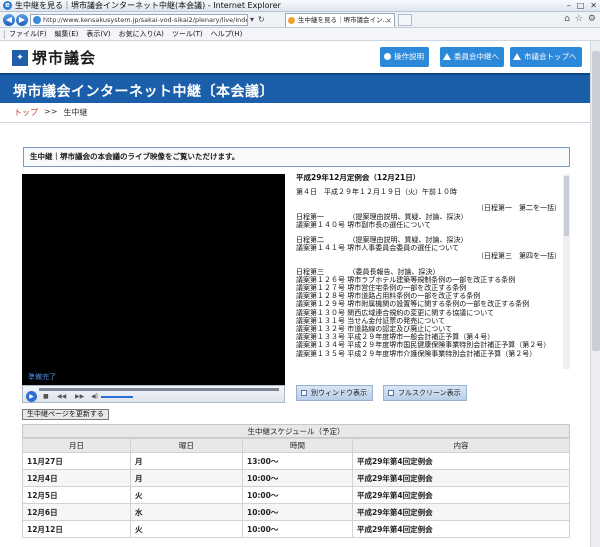  What do you see at coordinates (7, 5) in the screenshot?
I see `ie-logo-icon: e` at bounding box center [7, 5].